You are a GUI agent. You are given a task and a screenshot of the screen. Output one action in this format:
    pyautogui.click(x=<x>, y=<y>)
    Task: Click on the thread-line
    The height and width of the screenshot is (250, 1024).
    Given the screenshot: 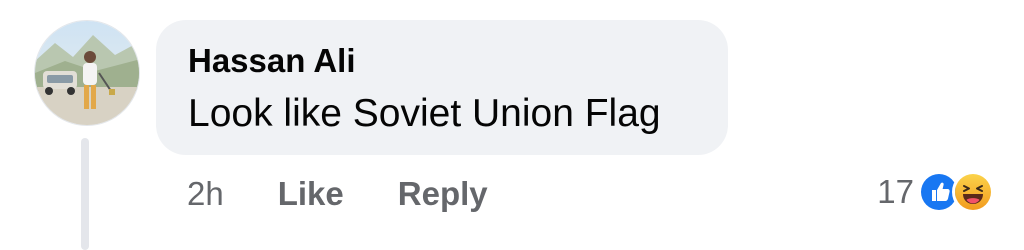 What is the action you would take?
    pyautogui.click(x=85, y=194)
    